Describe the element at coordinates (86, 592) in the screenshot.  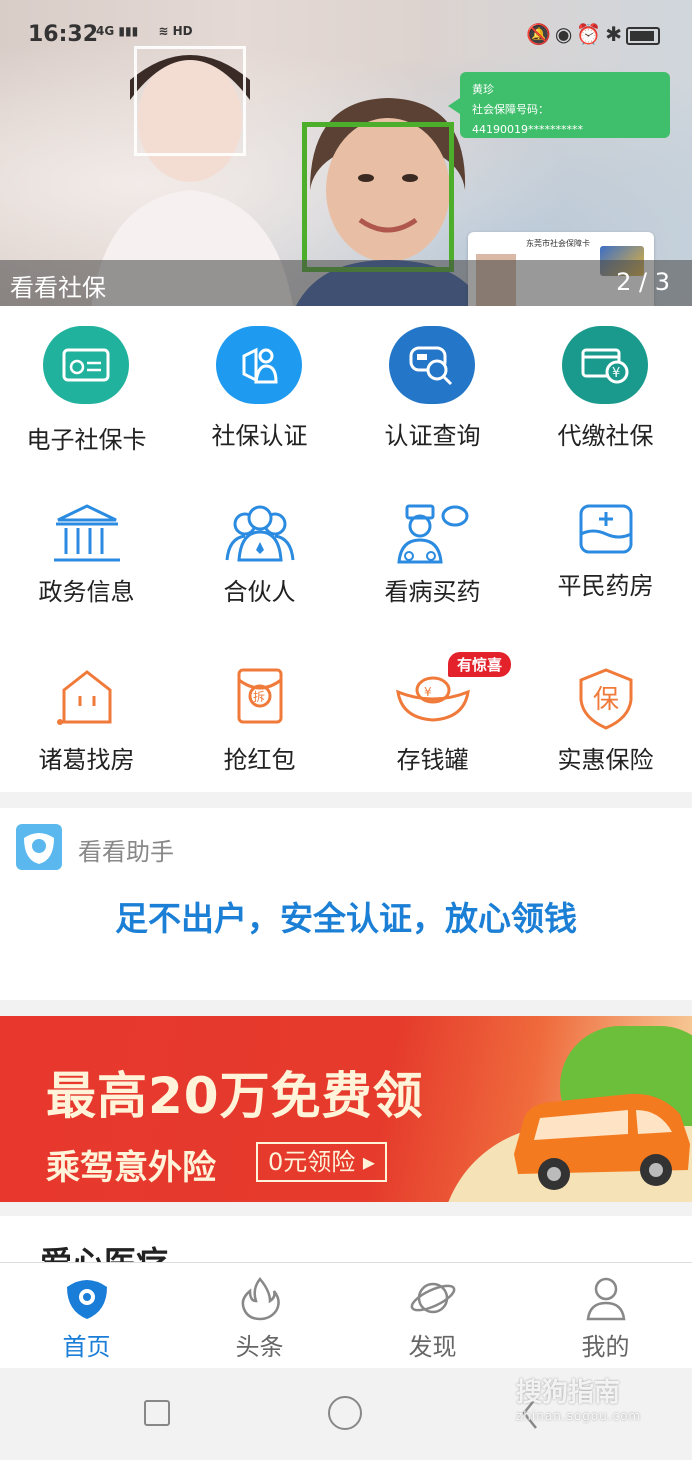
I see `service-label: 政务信息` at that location.